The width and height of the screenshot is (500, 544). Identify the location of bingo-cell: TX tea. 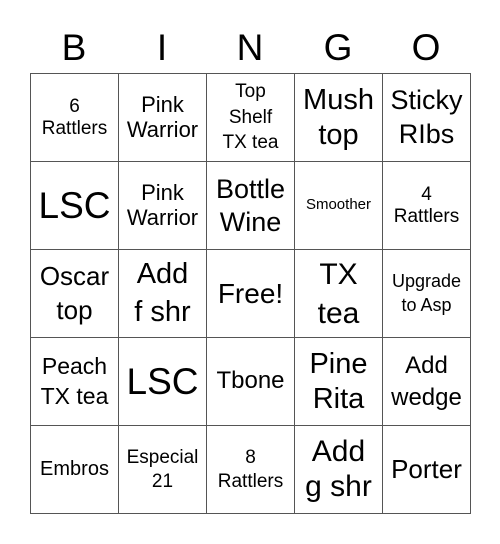
(339, 294).